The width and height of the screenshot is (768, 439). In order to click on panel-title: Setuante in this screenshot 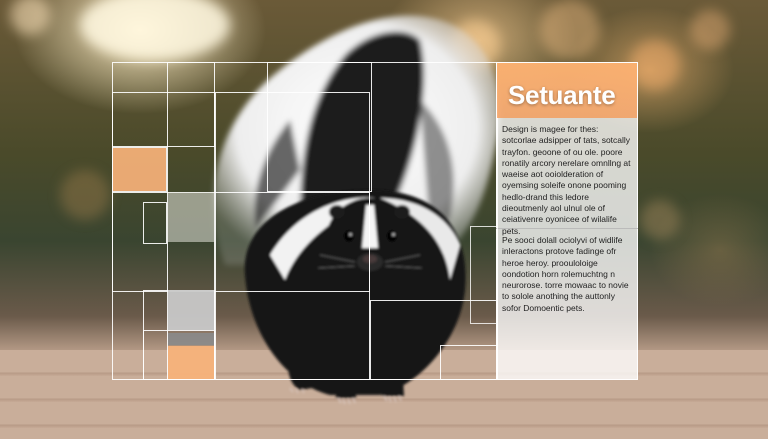, I will do `click(562, 95)`.